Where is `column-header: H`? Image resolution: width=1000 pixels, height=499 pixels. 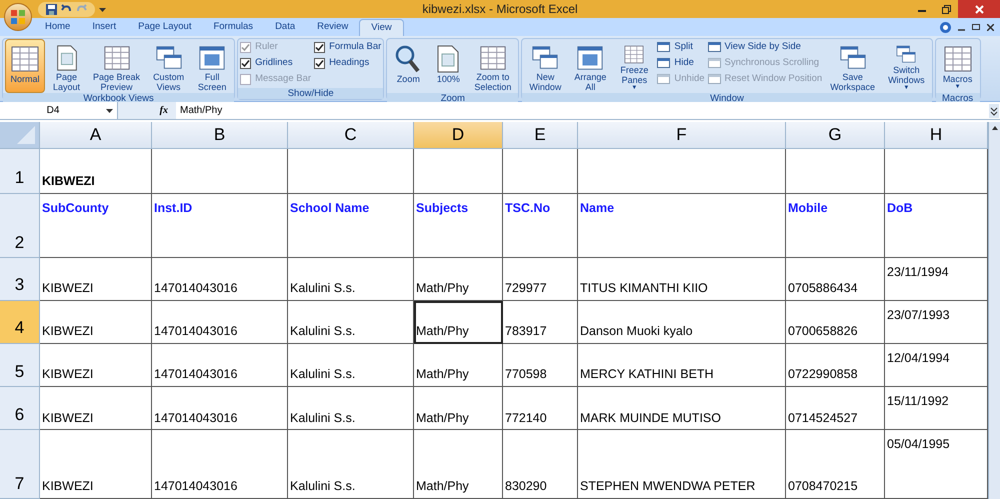 column-header: H is located at coordinates (936, 136).